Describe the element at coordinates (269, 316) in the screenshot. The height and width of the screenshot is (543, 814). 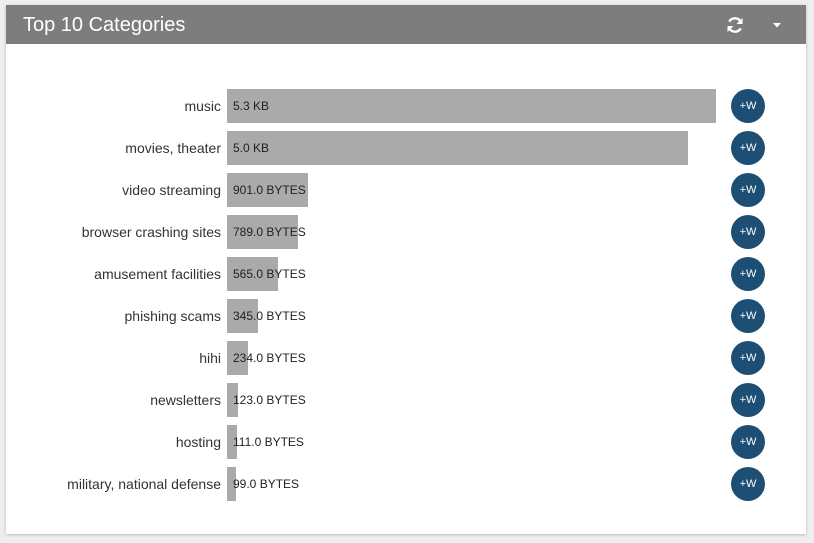
I see `value-label: 345.0 BYTES` at that location.